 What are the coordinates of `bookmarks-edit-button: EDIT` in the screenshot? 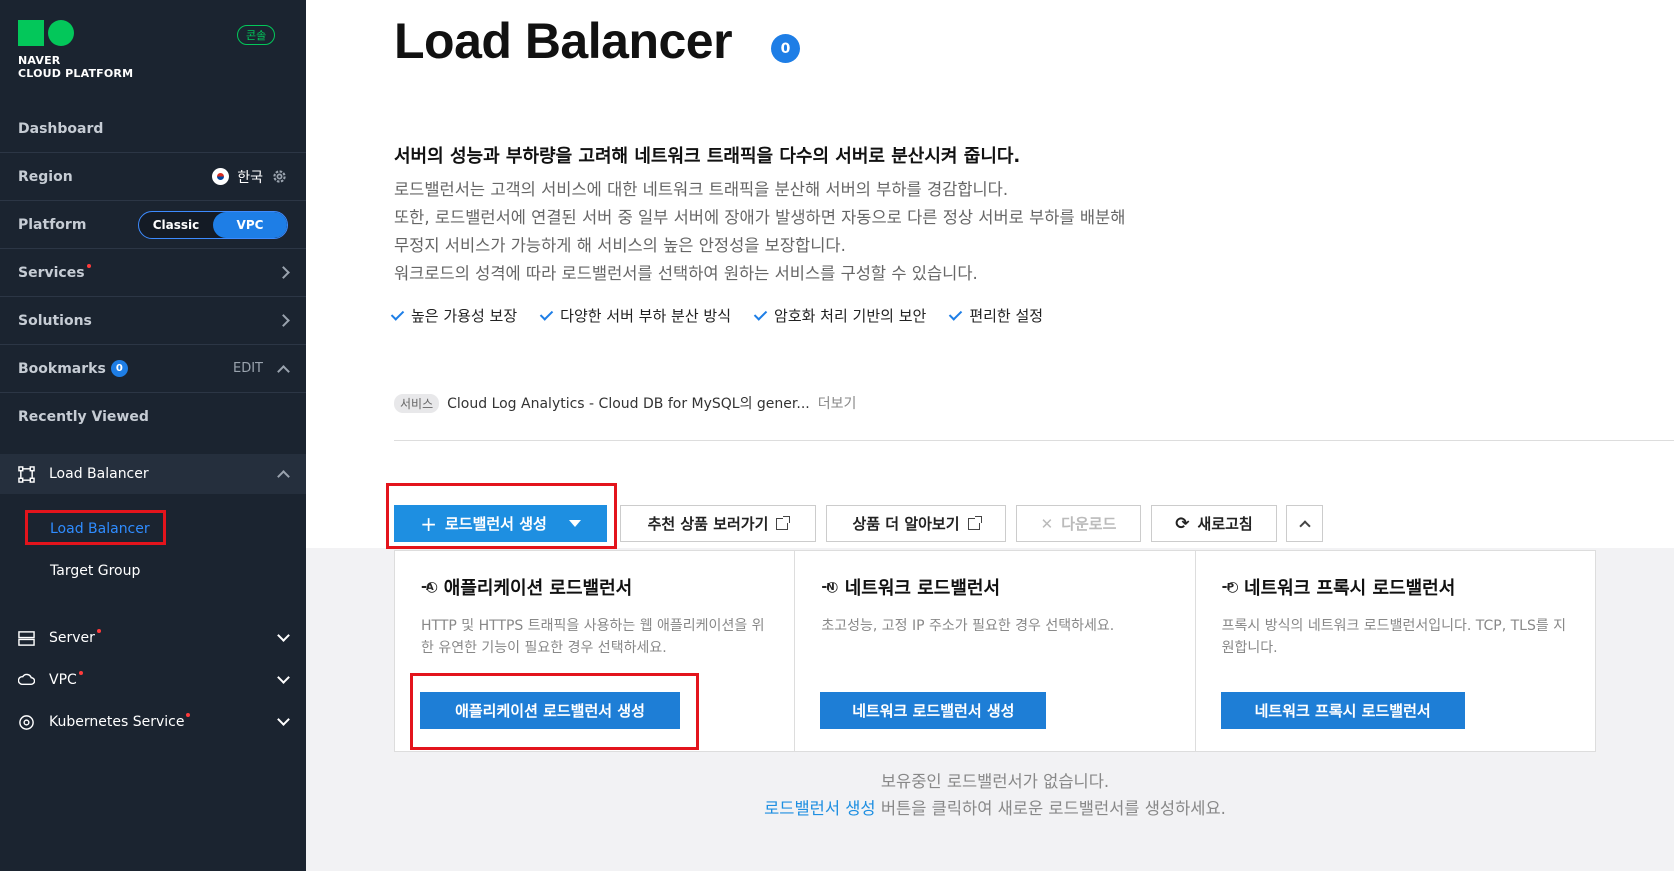 It's located at (248, 368).